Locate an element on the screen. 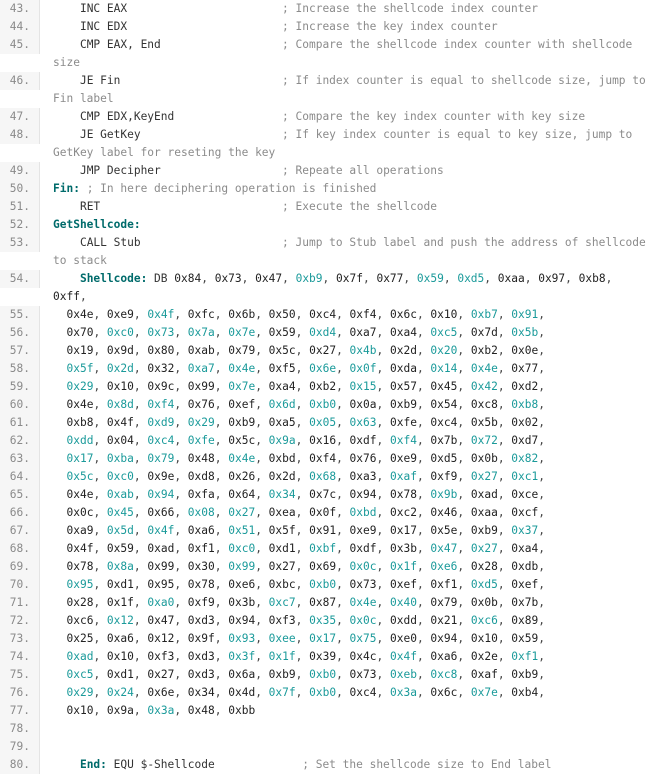 The image size is (646, 774). label: End: is located at coordinates (93, 764).